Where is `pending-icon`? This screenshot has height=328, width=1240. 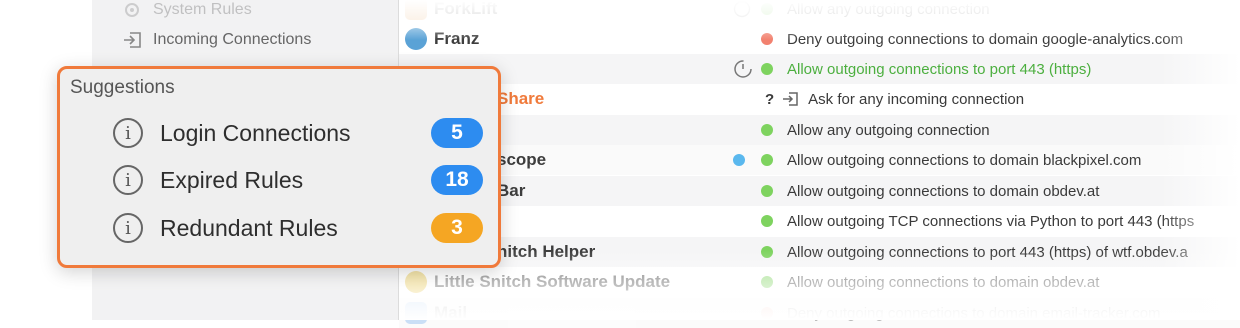 pending-icon is located at coordinates (742, 12).